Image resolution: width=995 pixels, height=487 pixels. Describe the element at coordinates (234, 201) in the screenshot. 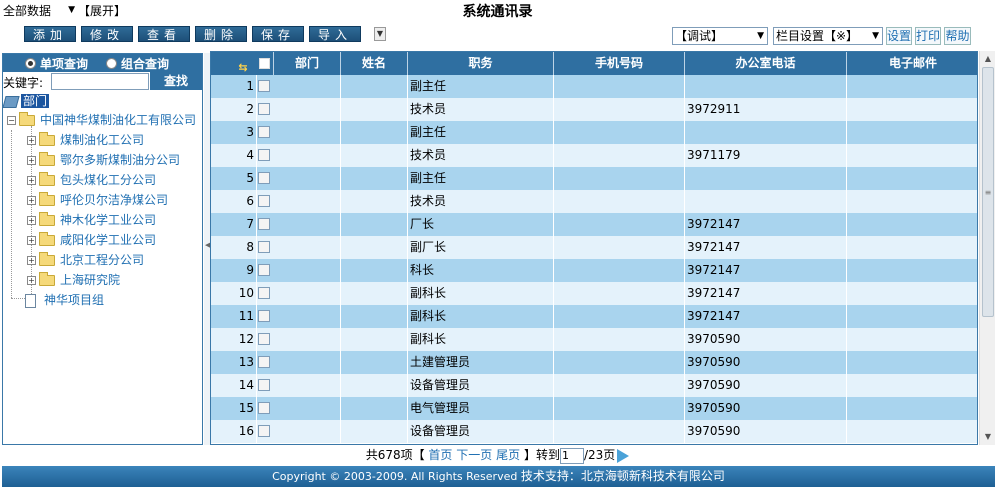

I see `row-number: 6` at that location.